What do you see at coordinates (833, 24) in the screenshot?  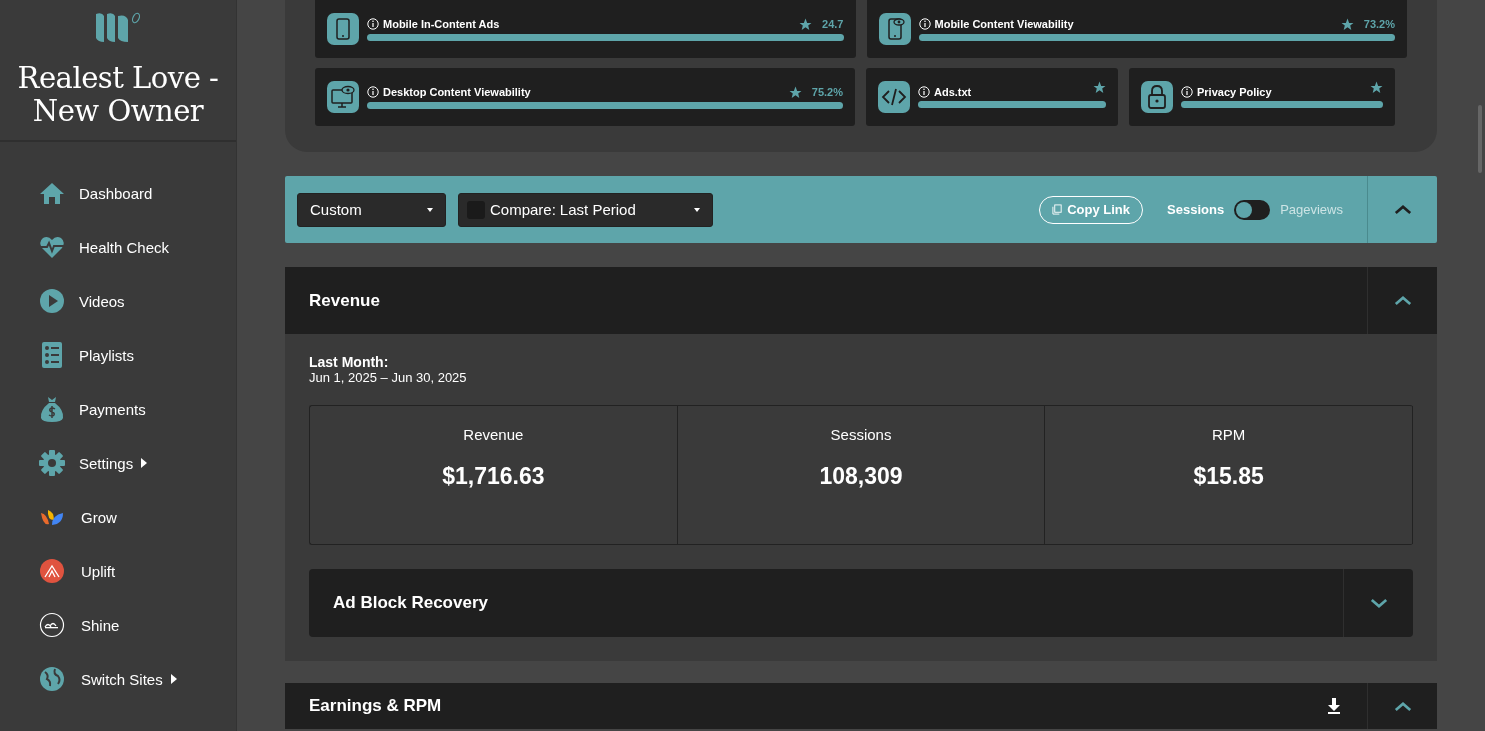 I see `score-value: 24.7` at bounding box center [833, 24].